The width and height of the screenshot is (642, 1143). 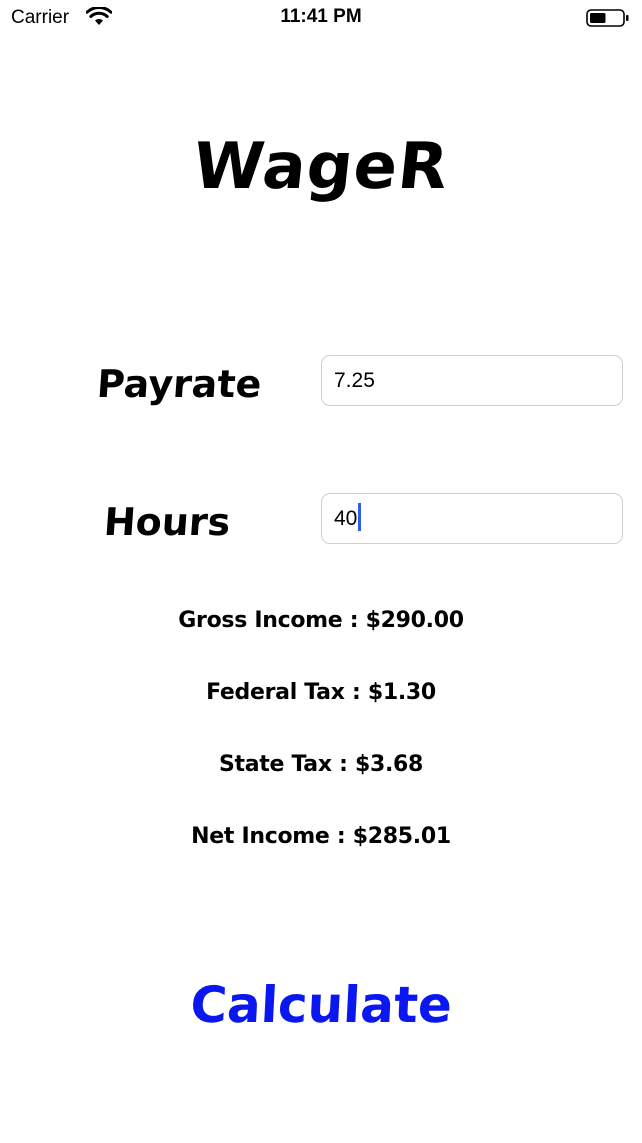 What do you see at coordinates (360, 517) in the screenshot?
I see `text-cursor` at bounding box center [360, 517].